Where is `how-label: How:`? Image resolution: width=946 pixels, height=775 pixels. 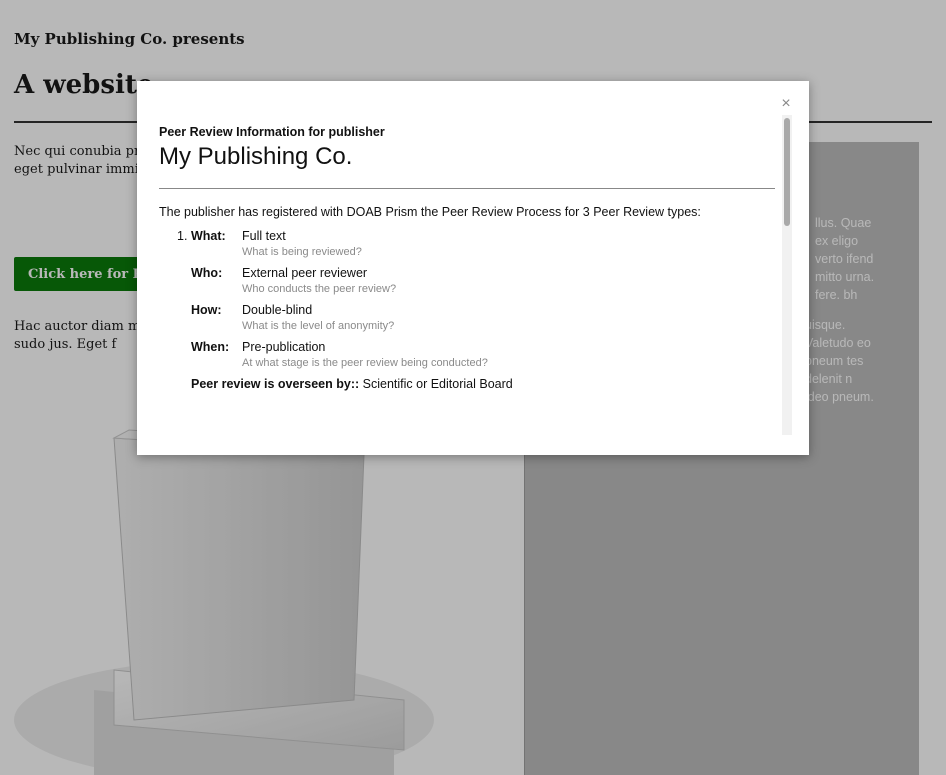 how-label: How: is located at coordinates (206, 310).